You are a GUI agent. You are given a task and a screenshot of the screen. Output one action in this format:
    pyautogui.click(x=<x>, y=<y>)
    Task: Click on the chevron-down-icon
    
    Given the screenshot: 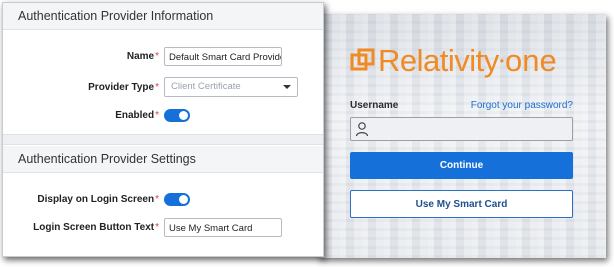 What is the action you would take?
    pyautogui.click(x=287, y=87)
    